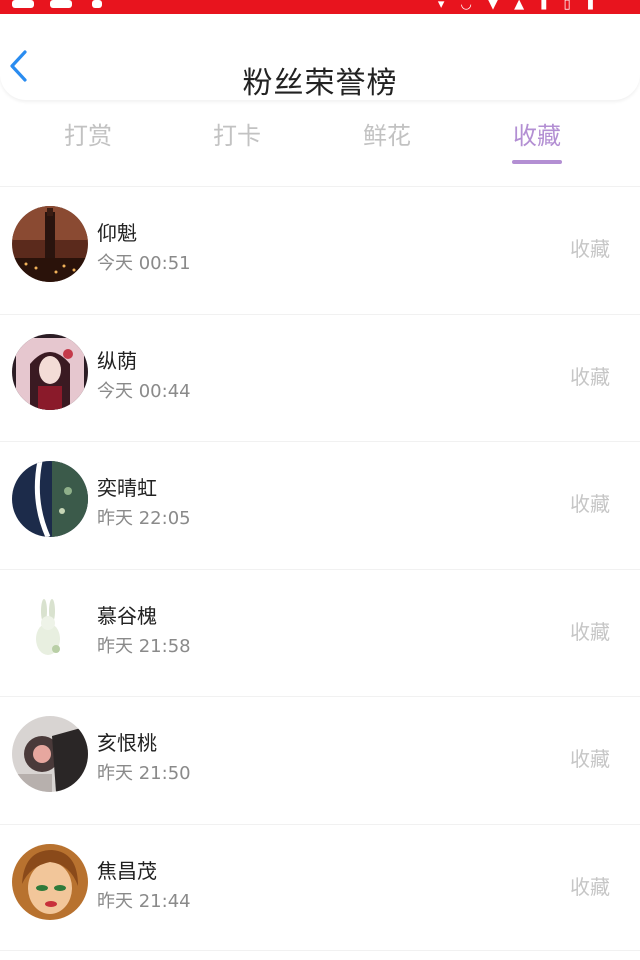 The width and height of the screenshot is (640, 960). I want to click on cartoon-face-avatar-image, so click(50, 881).